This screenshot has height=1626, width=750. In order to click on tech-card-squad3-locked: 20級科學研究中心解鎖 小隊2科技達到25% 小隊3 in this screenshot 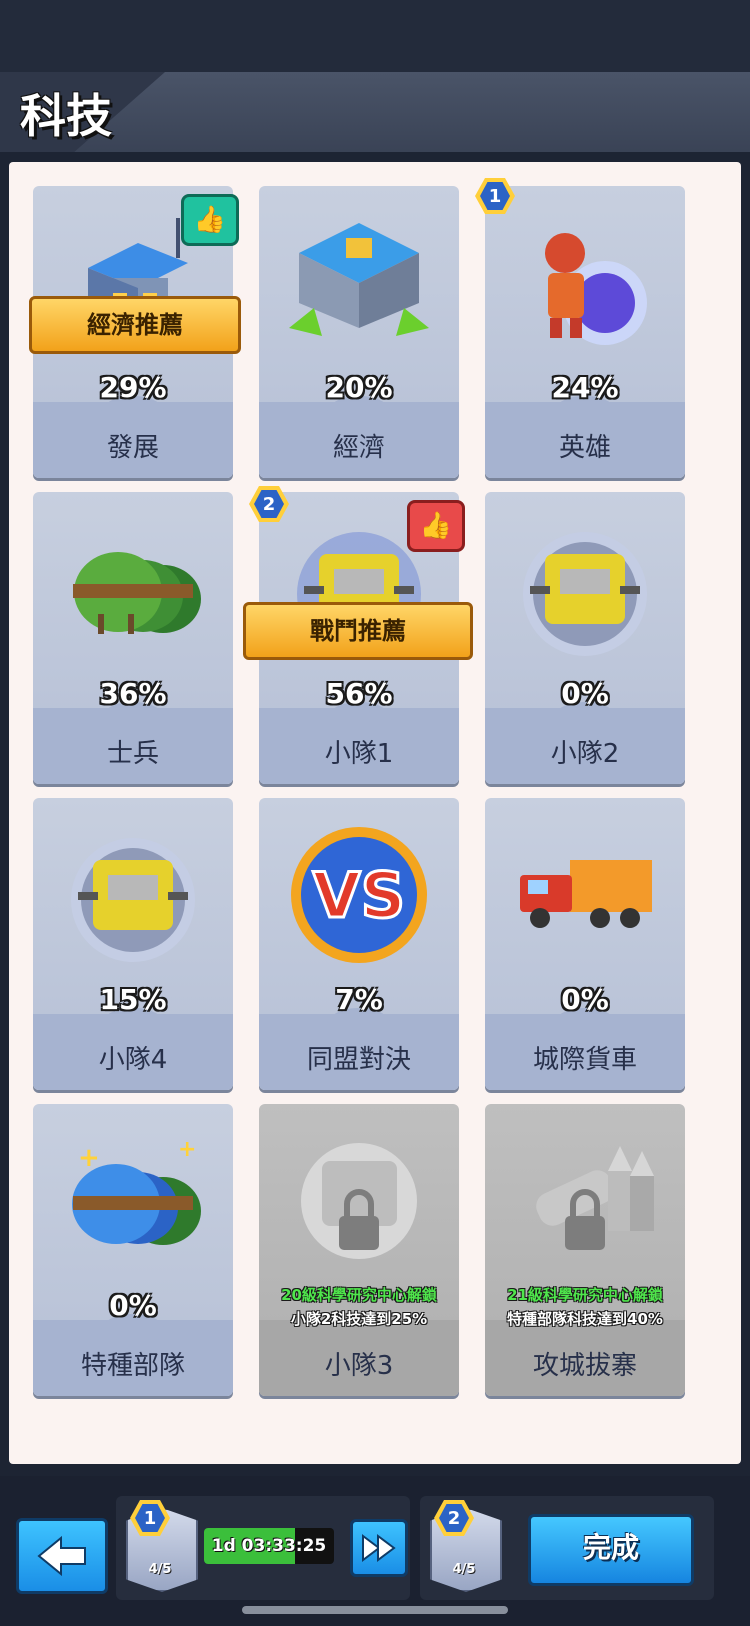, I will do `click(359, 1250)`.